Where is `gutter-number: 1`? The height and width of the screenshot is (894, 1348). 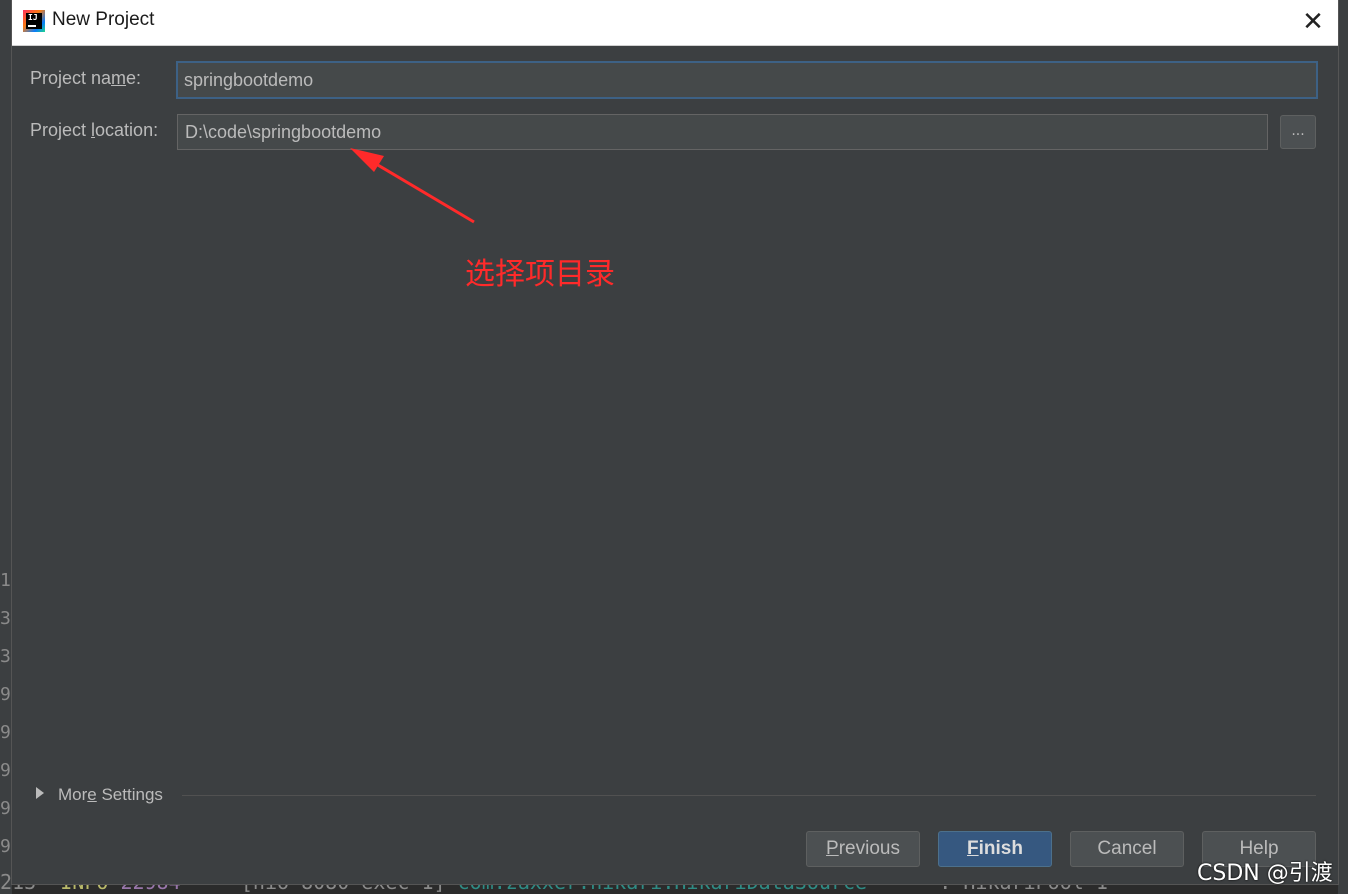
gutter-number: 1 is located at coordinates (5, 580).